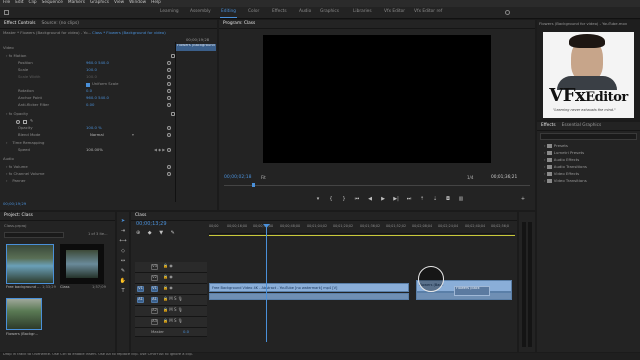  I want to click on ripple-edit-tool-icon: ⟷, so click(123, 241).